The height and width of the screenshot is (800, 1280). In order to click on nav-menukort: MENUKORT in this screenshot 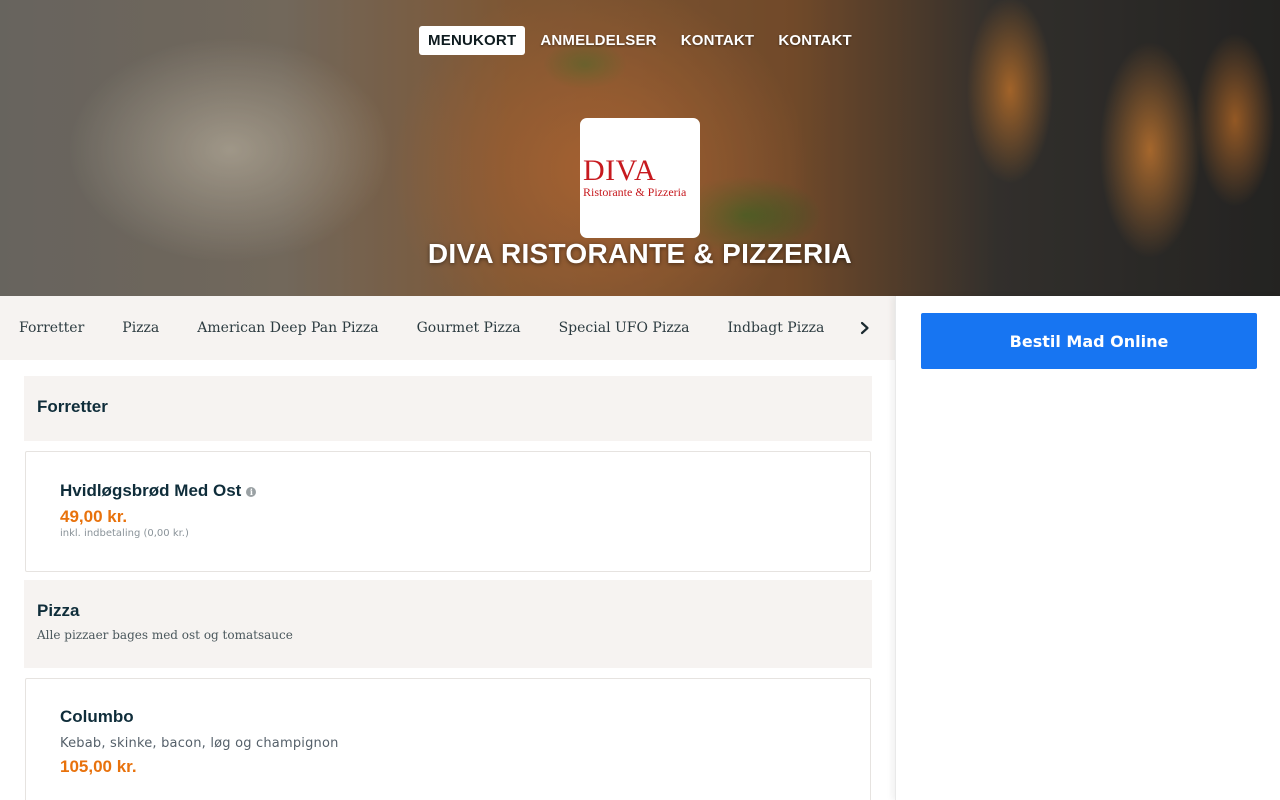, I will do `click(472, 40)`.